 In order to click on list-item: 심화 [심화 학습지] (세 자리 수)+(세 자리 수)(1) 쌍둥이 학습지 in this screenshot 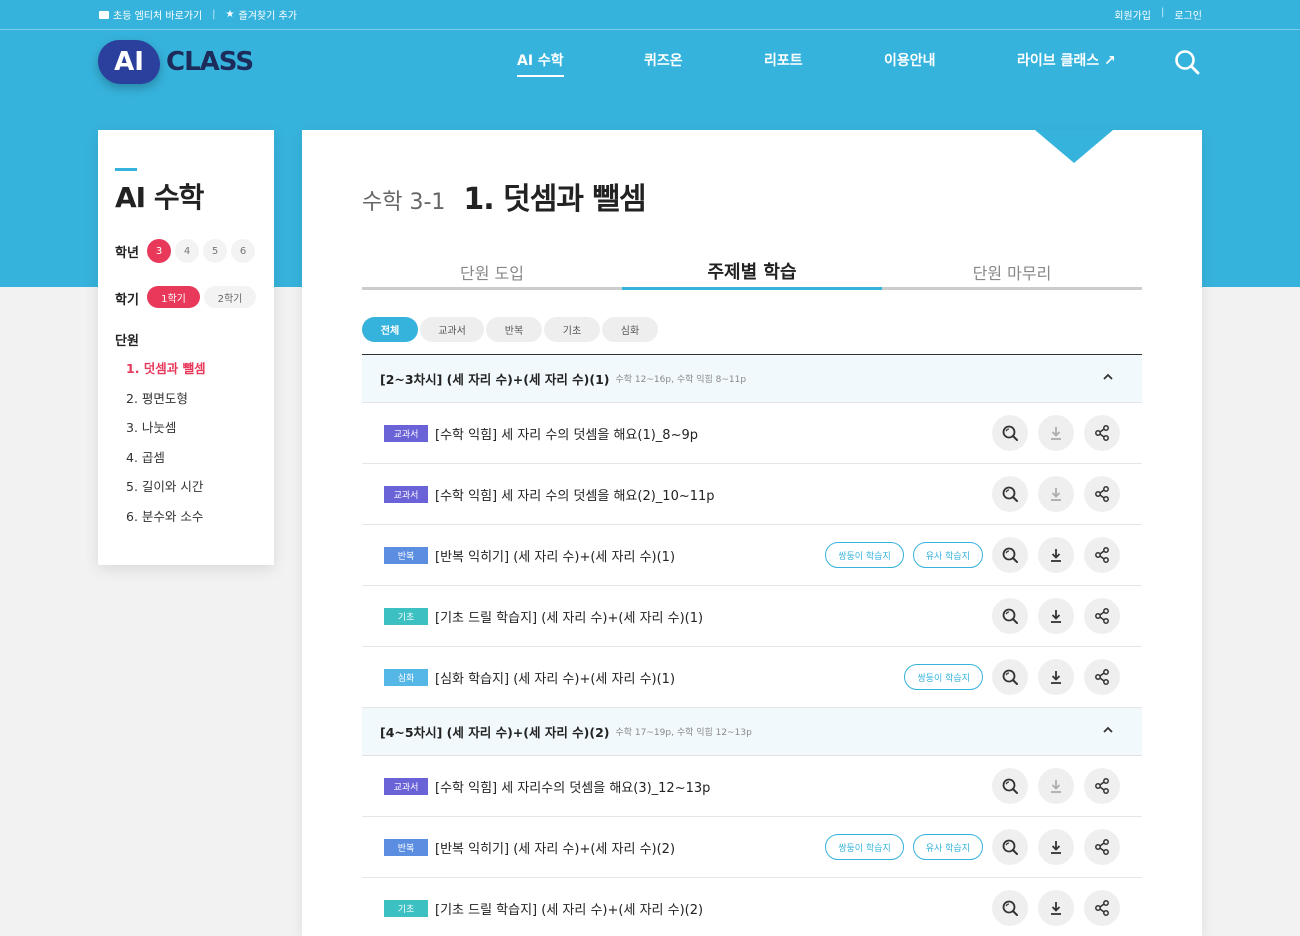, I will do `click(752, 677)`.